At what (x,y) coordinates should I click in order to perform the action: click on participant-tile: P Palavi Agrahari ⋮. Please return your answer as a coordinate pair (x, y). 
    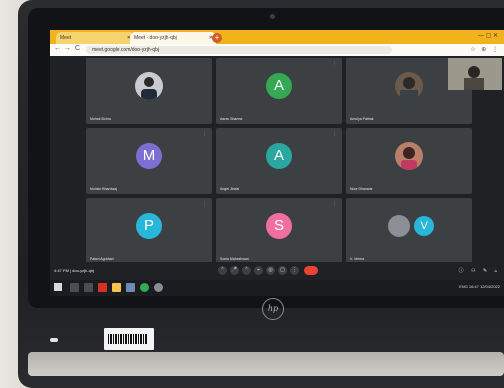
    Looking at the image, I should click on (149, 231).